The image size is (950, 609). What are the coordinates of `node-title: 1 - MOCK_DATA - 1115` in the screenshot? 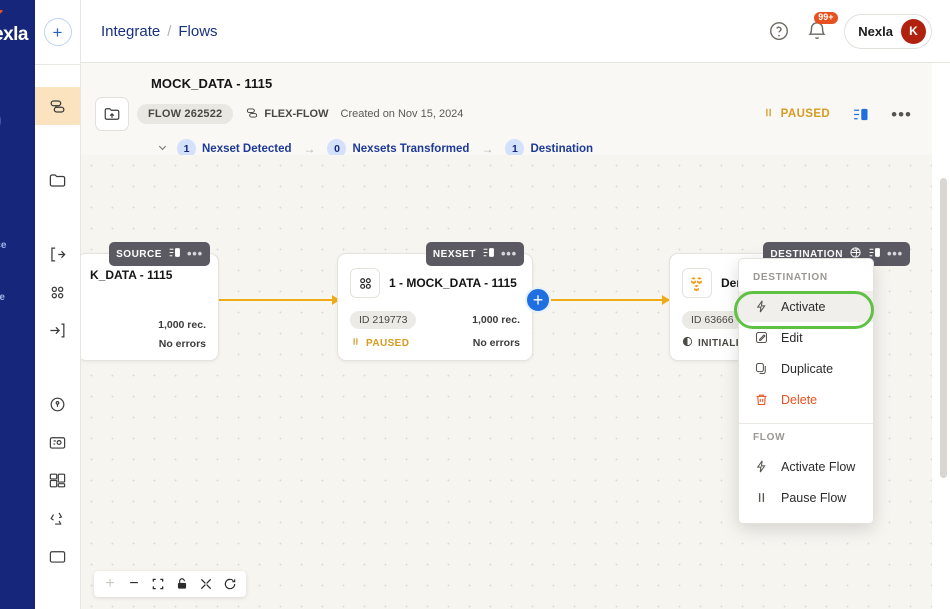 It's located at (453, 283).